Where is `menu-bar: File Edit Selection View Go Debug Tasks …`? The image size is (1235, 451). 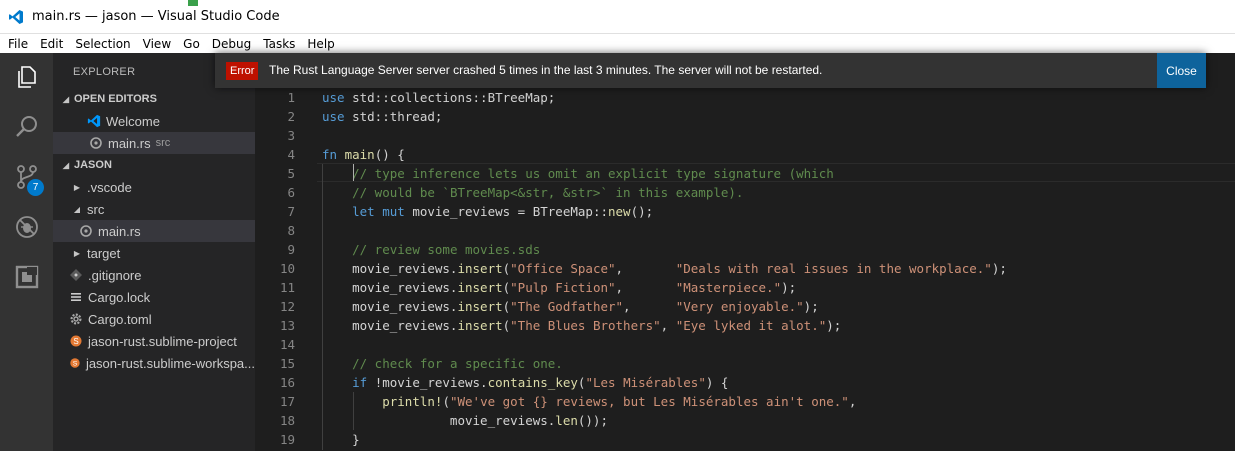 menu-bar: File Edit Selection View Go Debug Tasks … is located at coordinates (617, 43).